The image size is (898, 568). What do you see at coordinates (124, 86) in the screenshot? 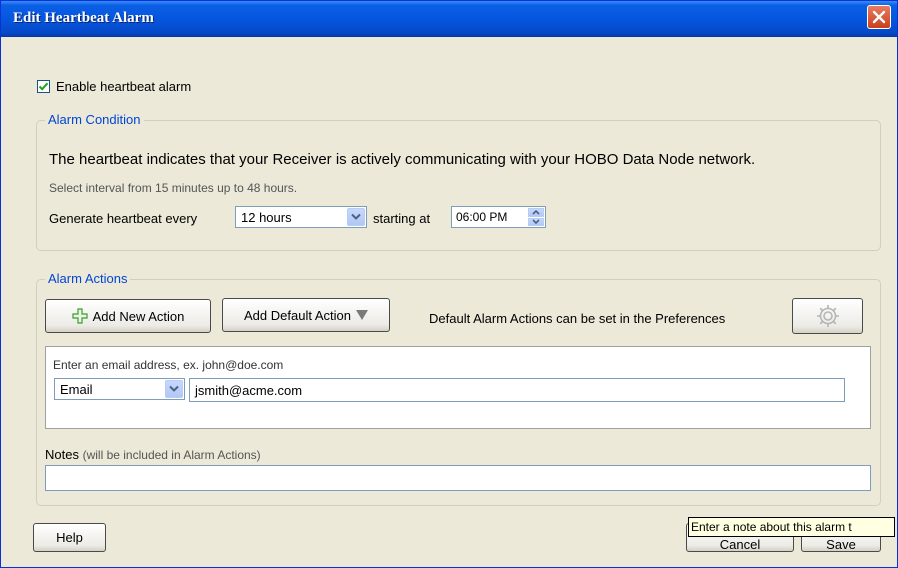
I see `enable-heartbeat-label: Enable heartbeat alarm` at bounding box center [124, 86].